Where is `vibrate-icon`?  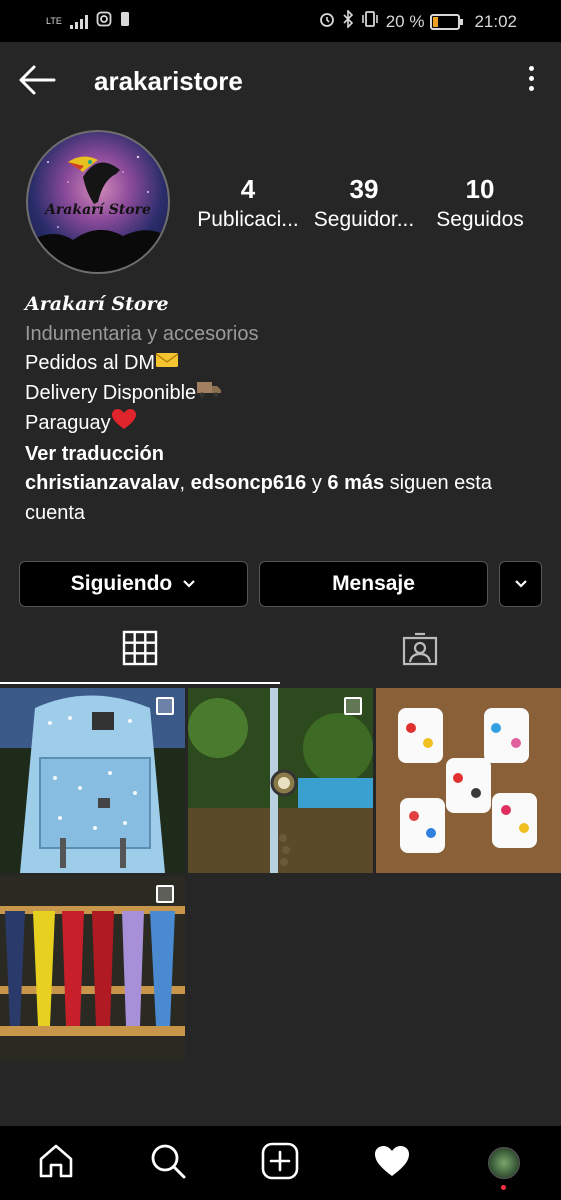
vibrate-icon is located at coordinates (370, 21).